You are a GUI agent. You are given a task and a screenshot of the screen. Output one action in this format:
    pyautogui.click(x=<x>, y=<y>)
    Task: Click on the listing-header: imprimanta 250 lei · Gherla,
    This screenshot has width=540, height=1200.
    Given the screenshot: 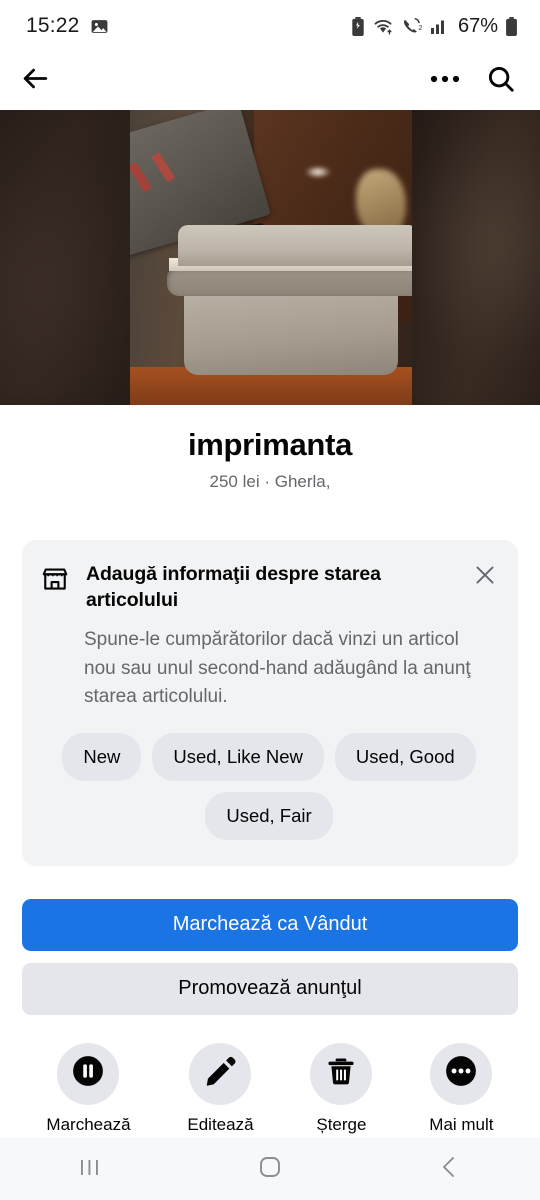 What is the action you would take?
    pyautogui.click(x=270, y=448)
    